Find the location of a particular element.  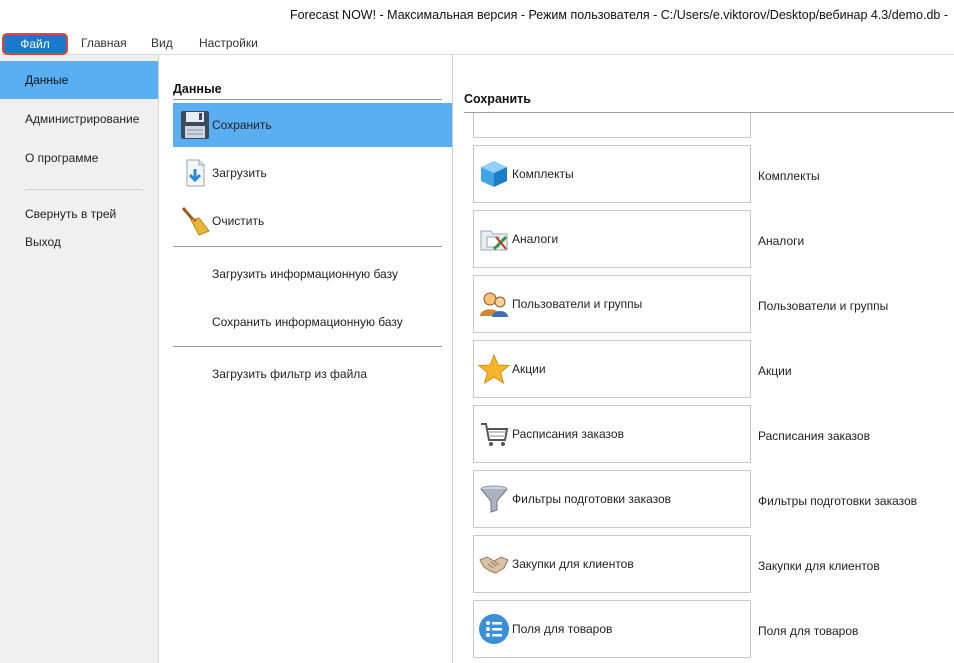

option-schedules-button: Расписания заказов is located at coordinates (612, 434).